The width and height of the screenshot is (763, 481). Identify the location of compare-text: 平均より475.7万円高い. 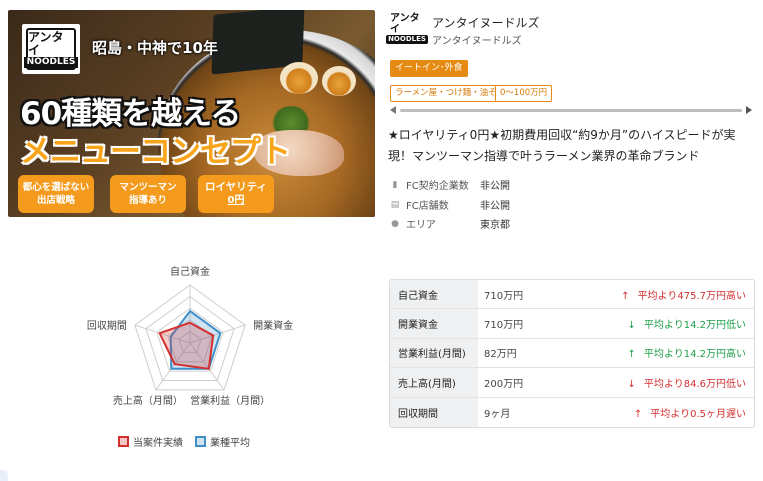
(691, 296).